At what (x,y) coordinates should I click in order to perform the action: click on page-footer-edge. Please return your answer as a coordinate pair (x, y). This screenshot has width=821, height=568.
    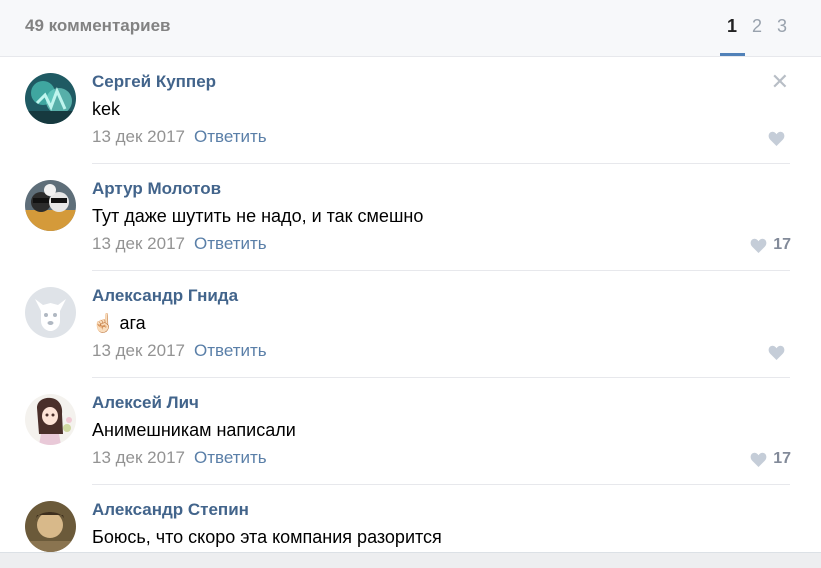
    Looking at the image, I should click on (410, 560).